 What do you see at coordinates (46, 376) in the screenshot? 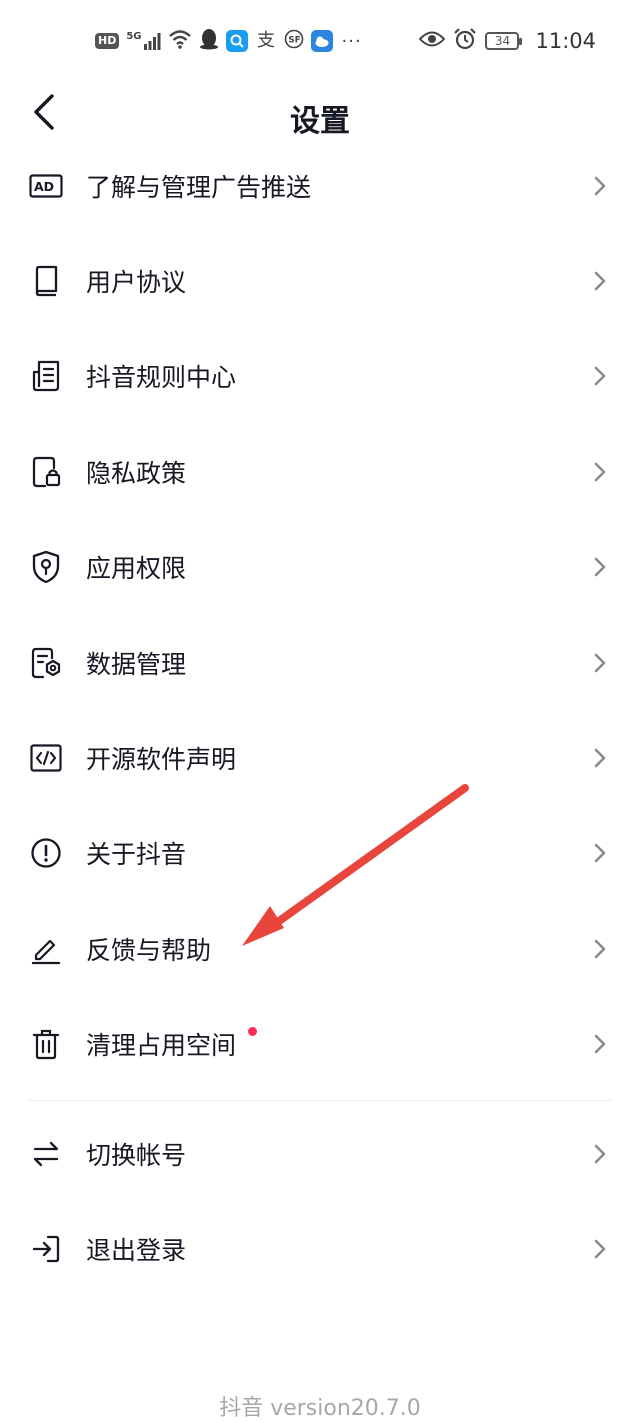
I see `rules-document-icon` at bounding box center [46, 376].